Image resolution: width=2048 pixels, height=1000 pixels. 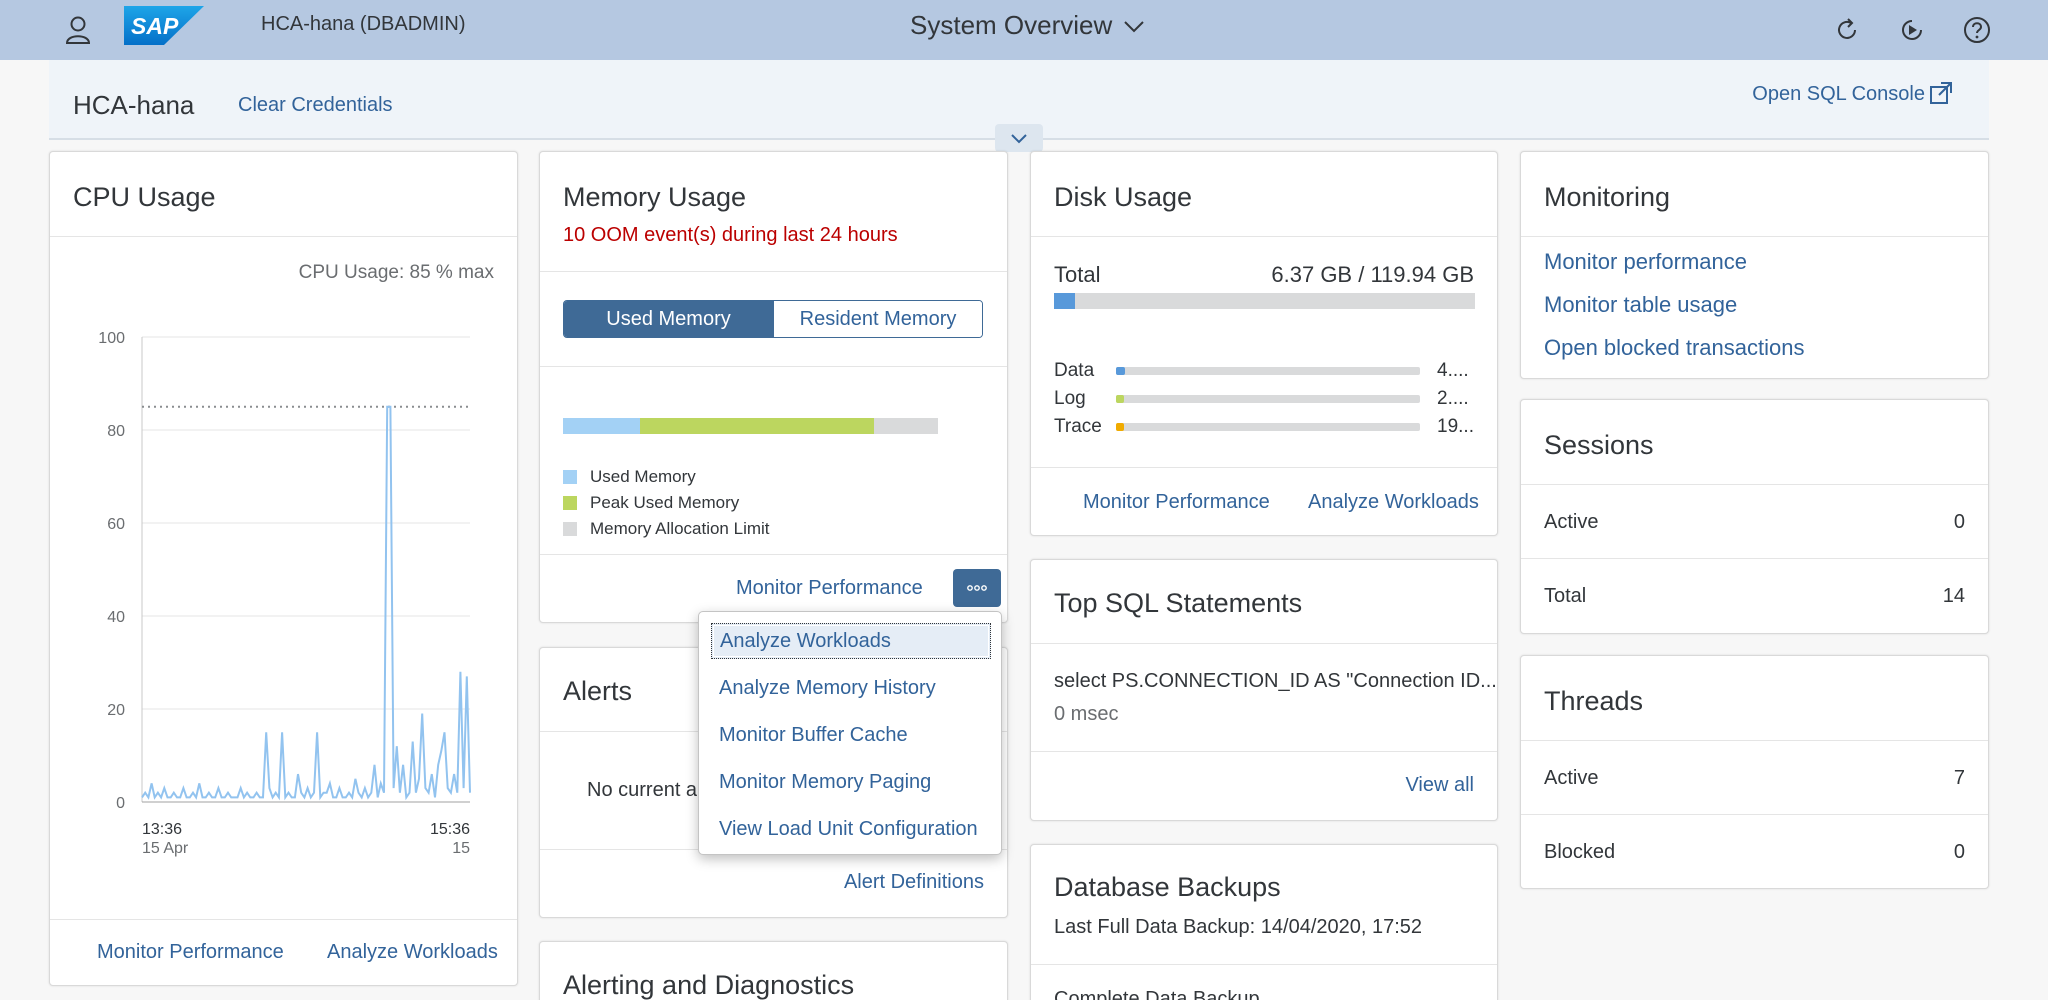 I want to click on play-circle-icon, so click(x=1912, y=30).